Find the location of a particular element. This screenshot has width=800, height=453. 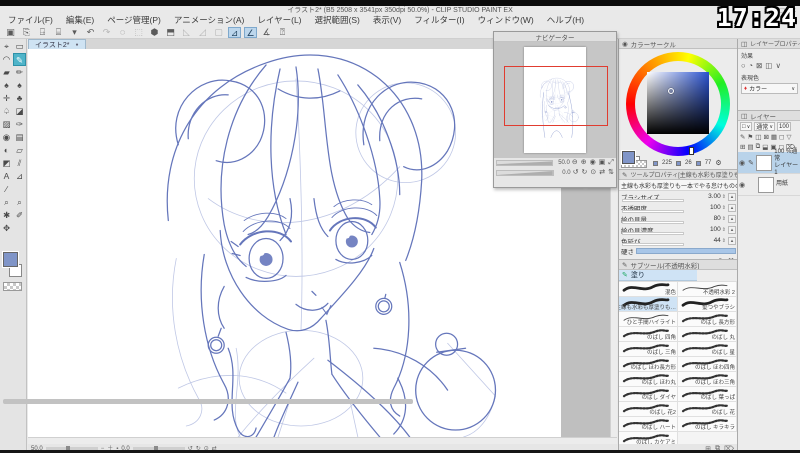

panel-menu-icon: ◉ is located at coordinates (625, 44).